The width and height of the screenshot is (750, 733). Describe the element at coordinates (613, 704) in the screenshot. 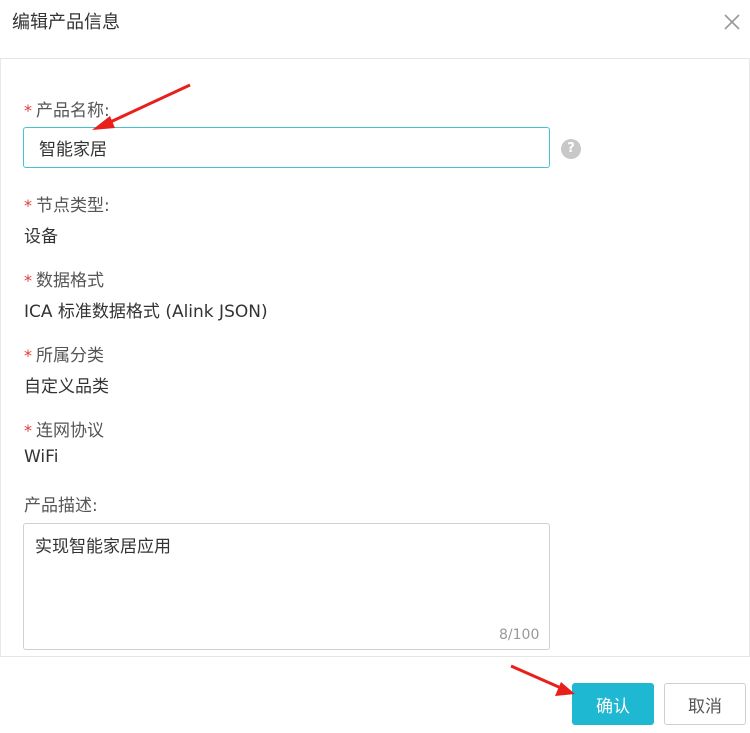

I see `confirm-button: 确认` at that location.